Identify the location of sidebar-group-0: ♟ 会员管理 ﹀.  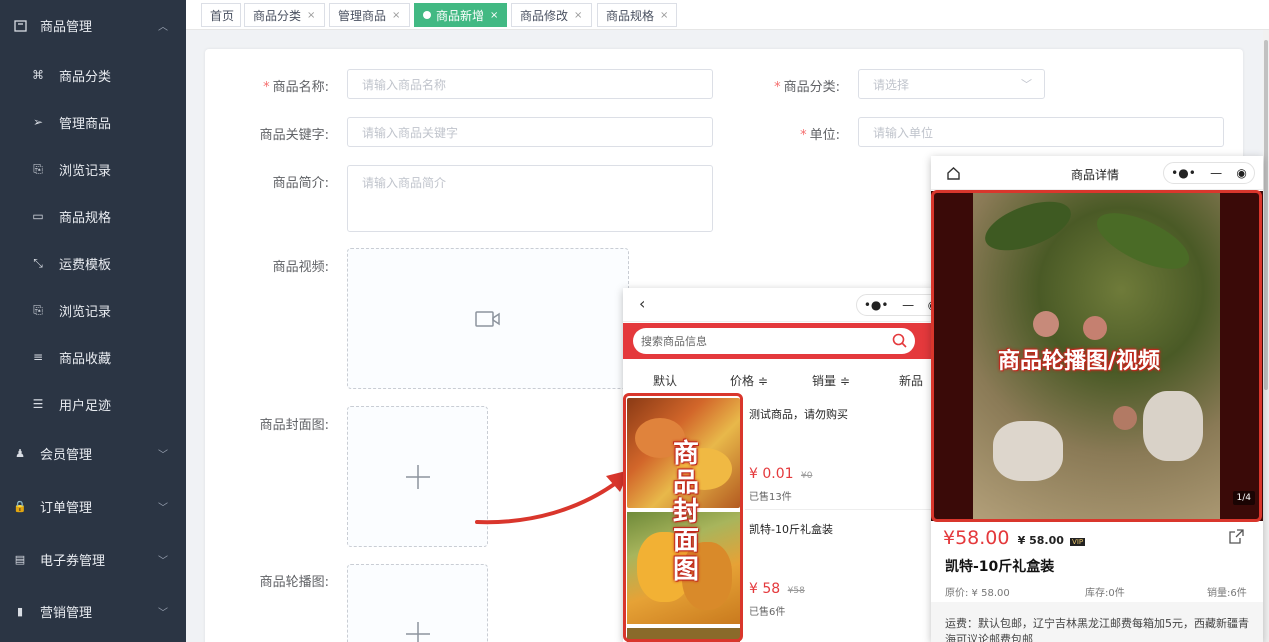
(93, 453).